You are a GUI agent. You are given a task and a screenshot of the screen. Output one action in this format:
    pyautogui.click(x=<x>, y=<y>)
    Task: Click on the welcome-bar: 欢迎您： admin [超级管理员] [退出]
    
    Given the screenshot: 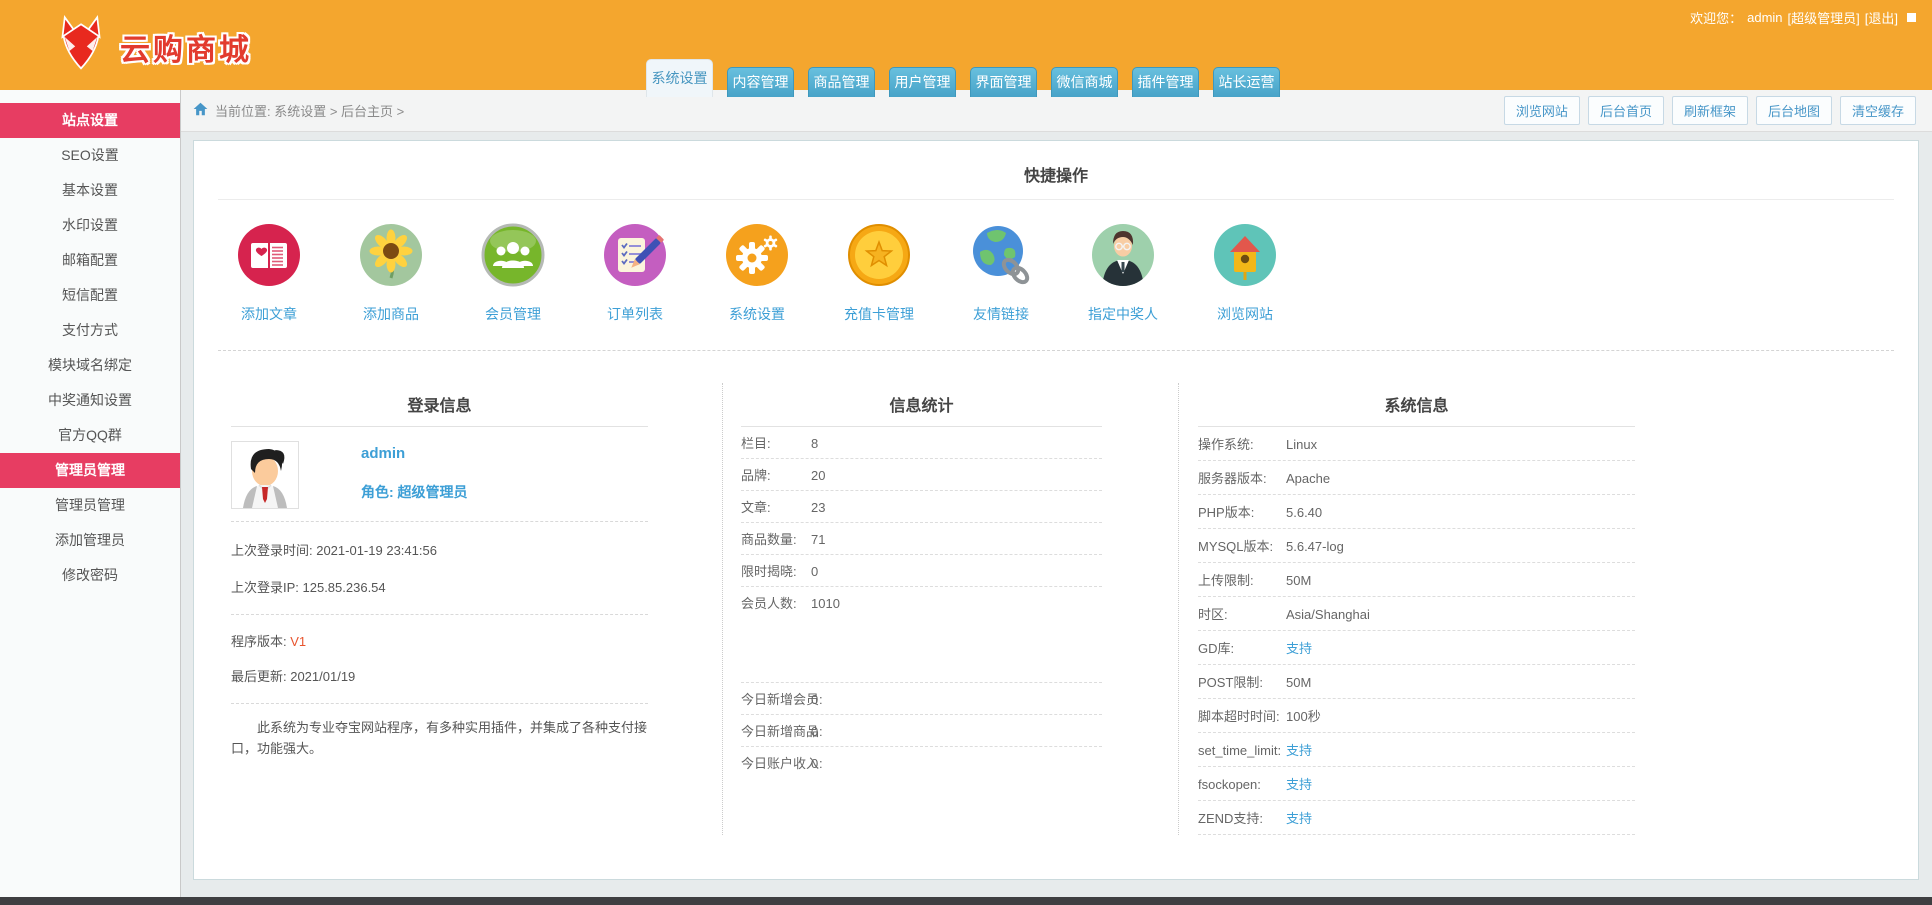 What is the action you would take?
    pyautogui.click(x=1803, y=17)
    